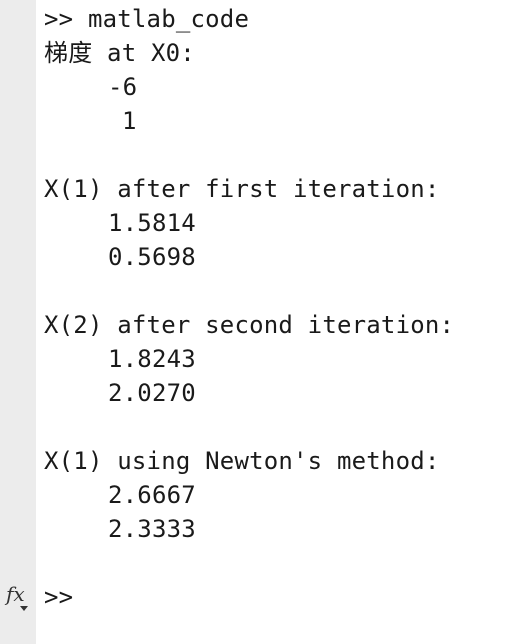 Image resolution: width=522 pixels, height=644 pixels. Describe the element at coordinates (152, 257) in the screenshot. I see `first-iteration-value: 0.5698` at that location.